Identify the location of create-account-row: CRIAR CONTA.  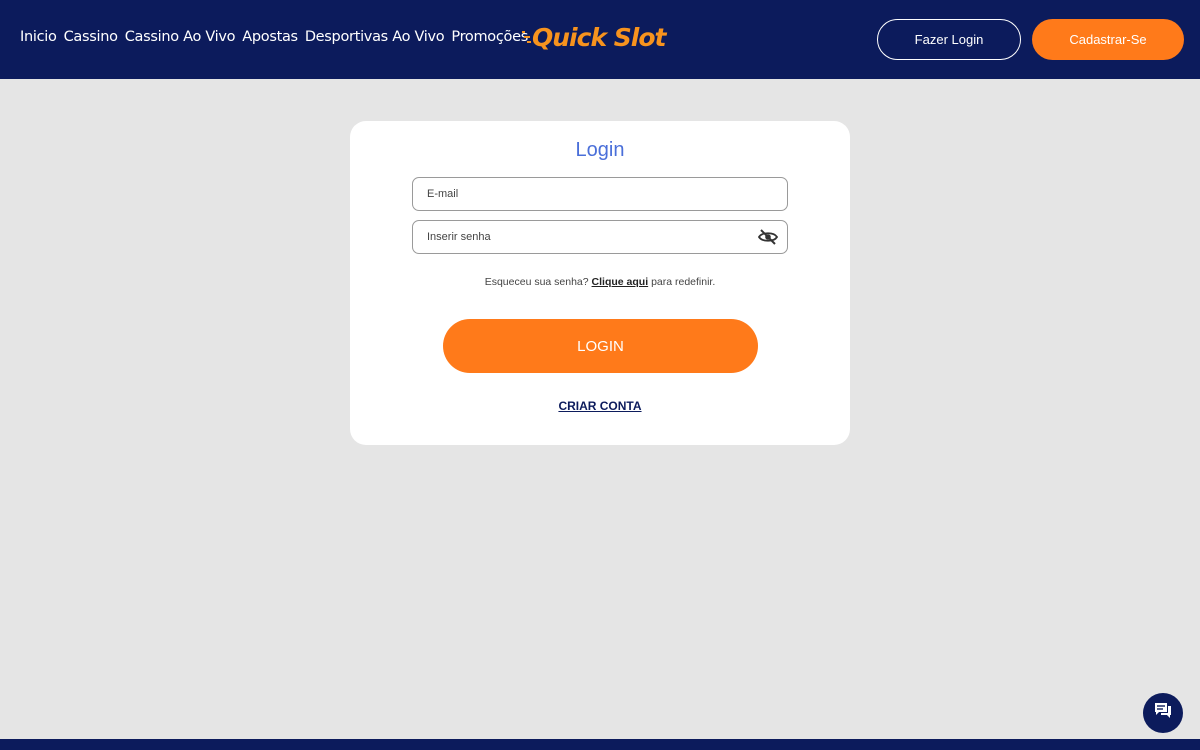
(600, 406).